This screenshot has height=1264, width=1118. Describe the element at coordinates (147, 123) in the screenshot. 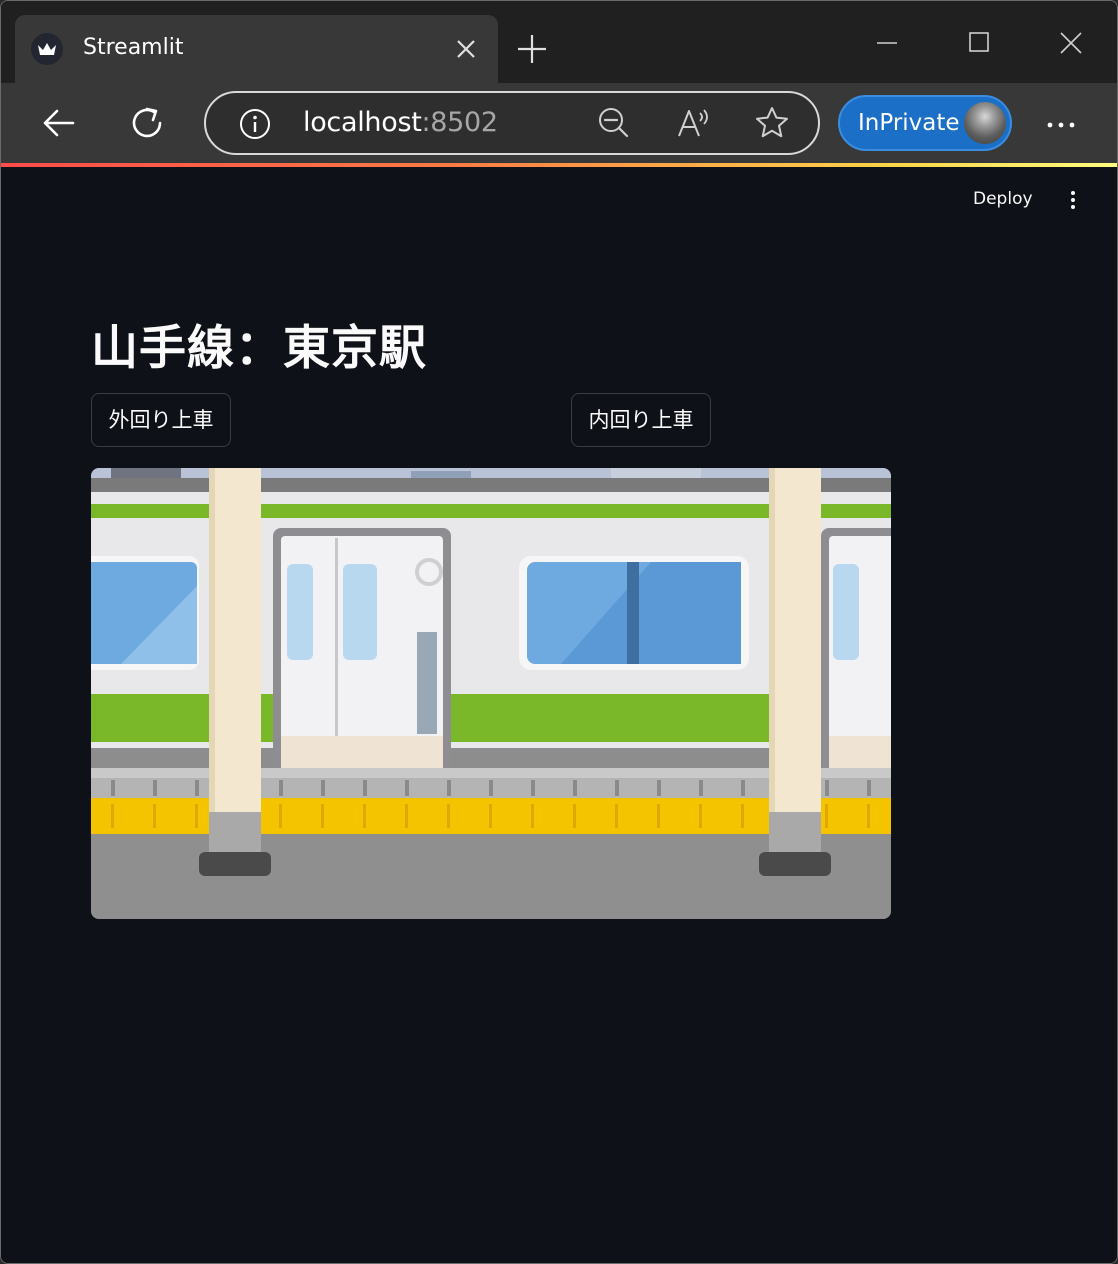

I see `refresh-icon` at that location.